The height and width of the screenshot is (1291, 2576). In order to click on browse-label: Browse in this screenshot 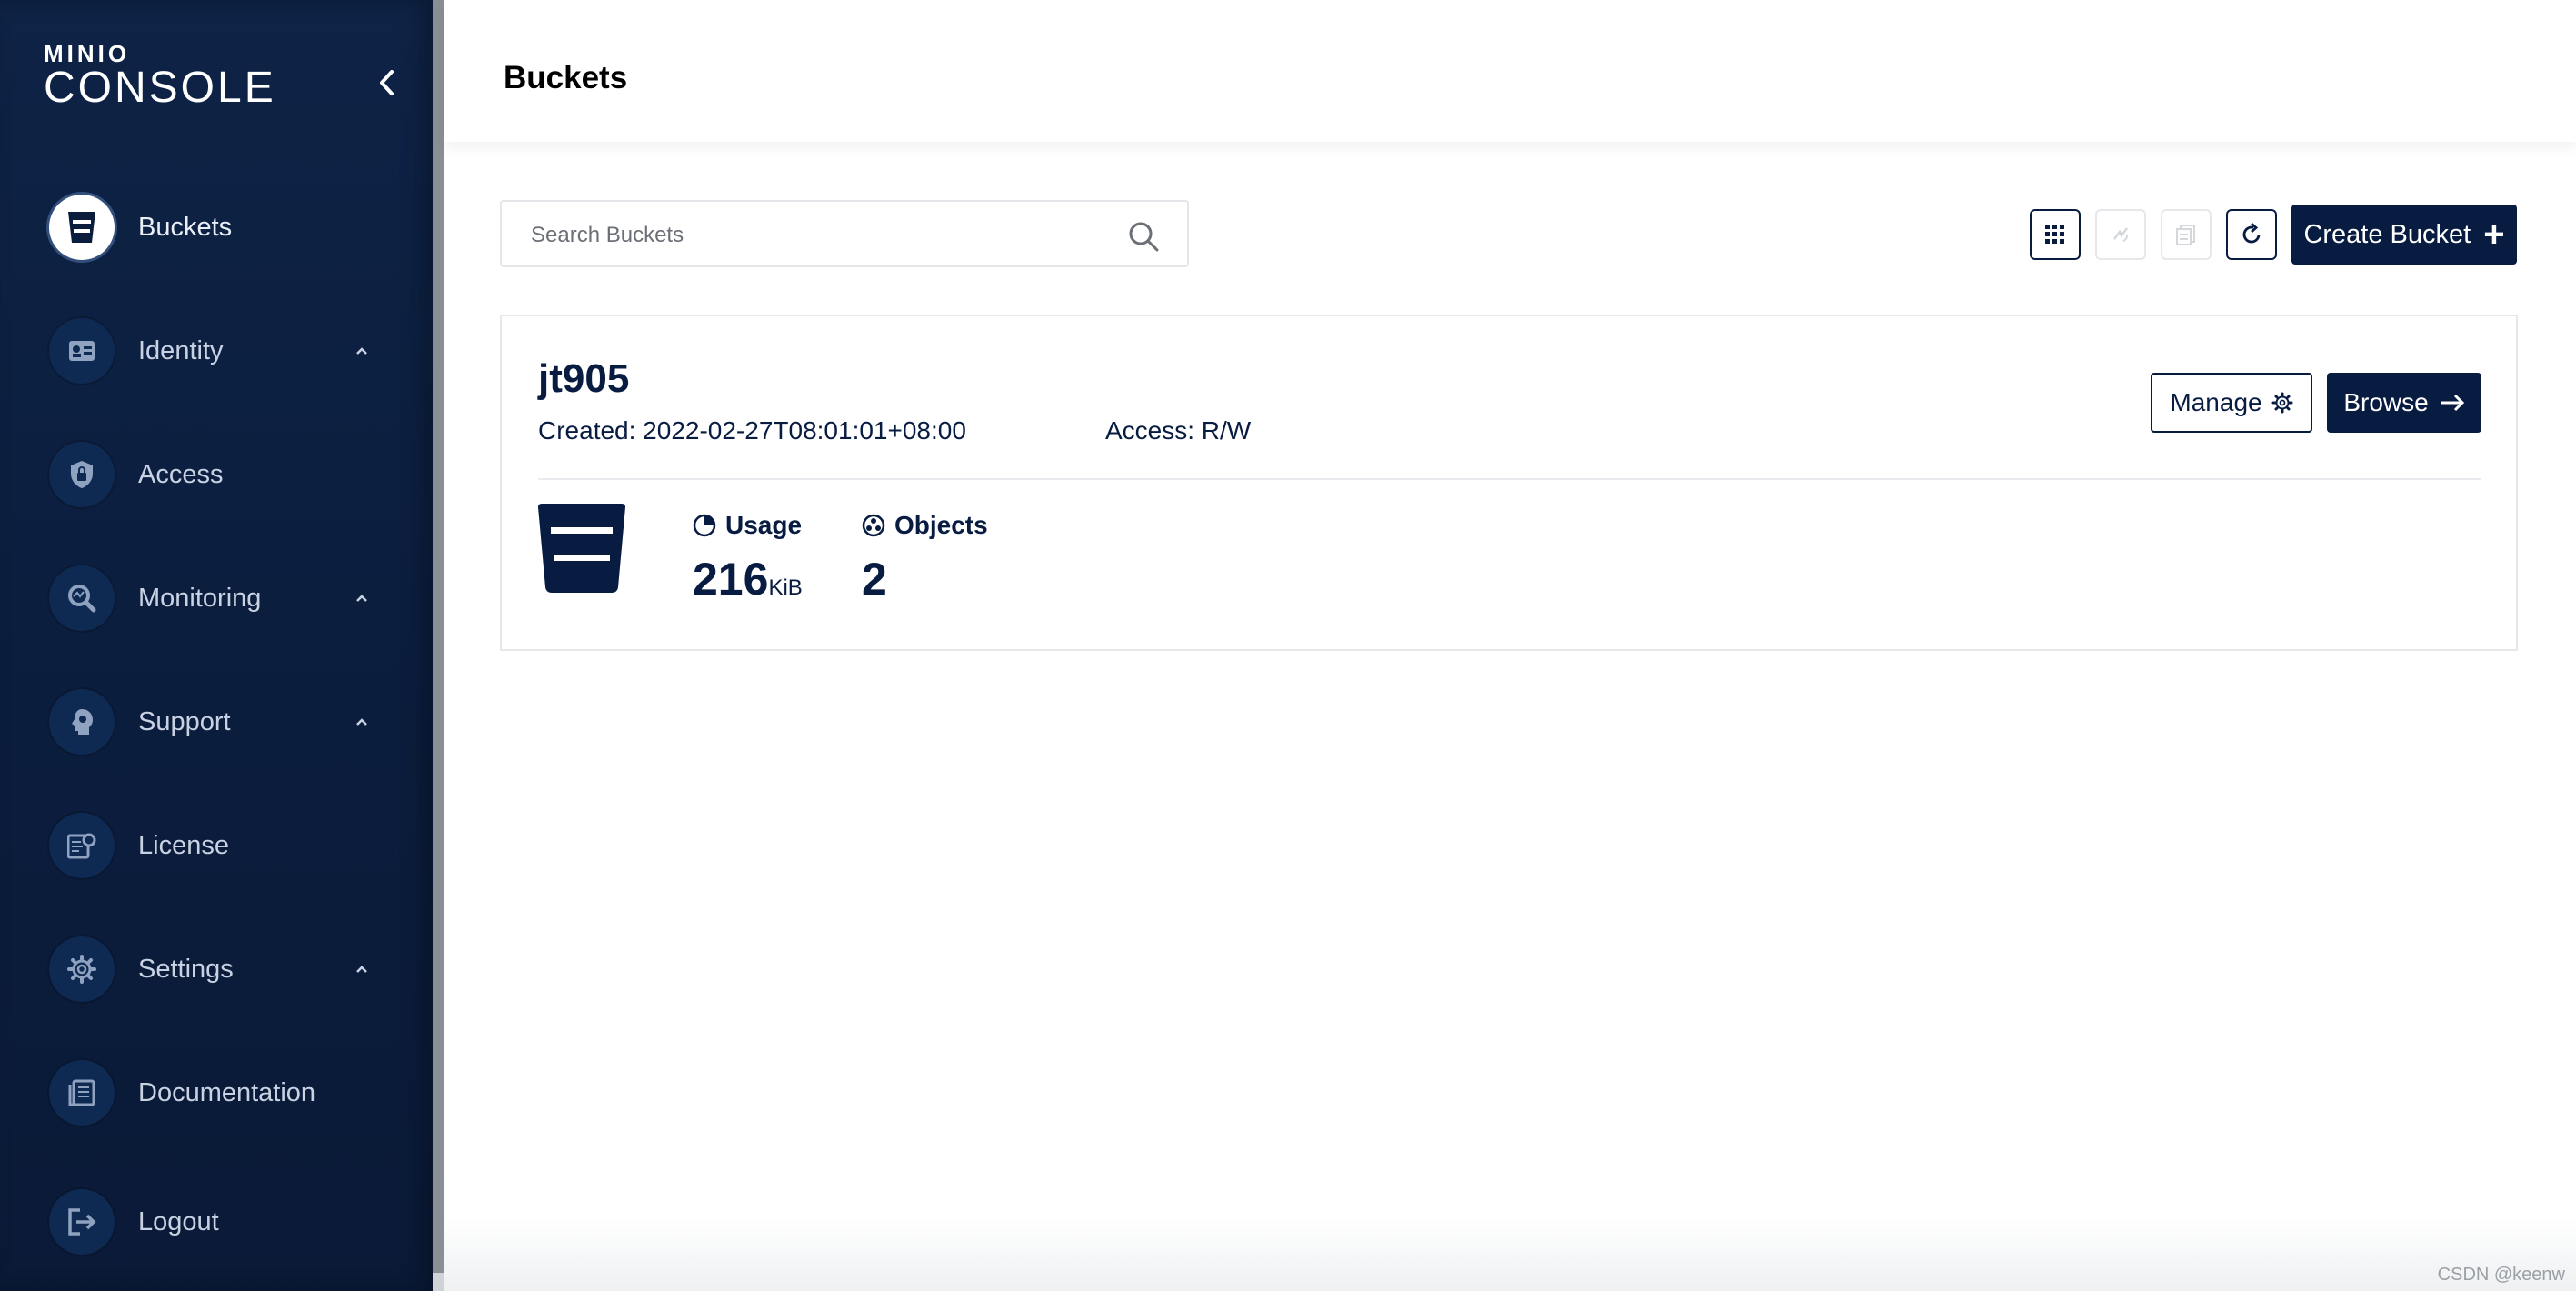, I will do `click(2386, 402)`.